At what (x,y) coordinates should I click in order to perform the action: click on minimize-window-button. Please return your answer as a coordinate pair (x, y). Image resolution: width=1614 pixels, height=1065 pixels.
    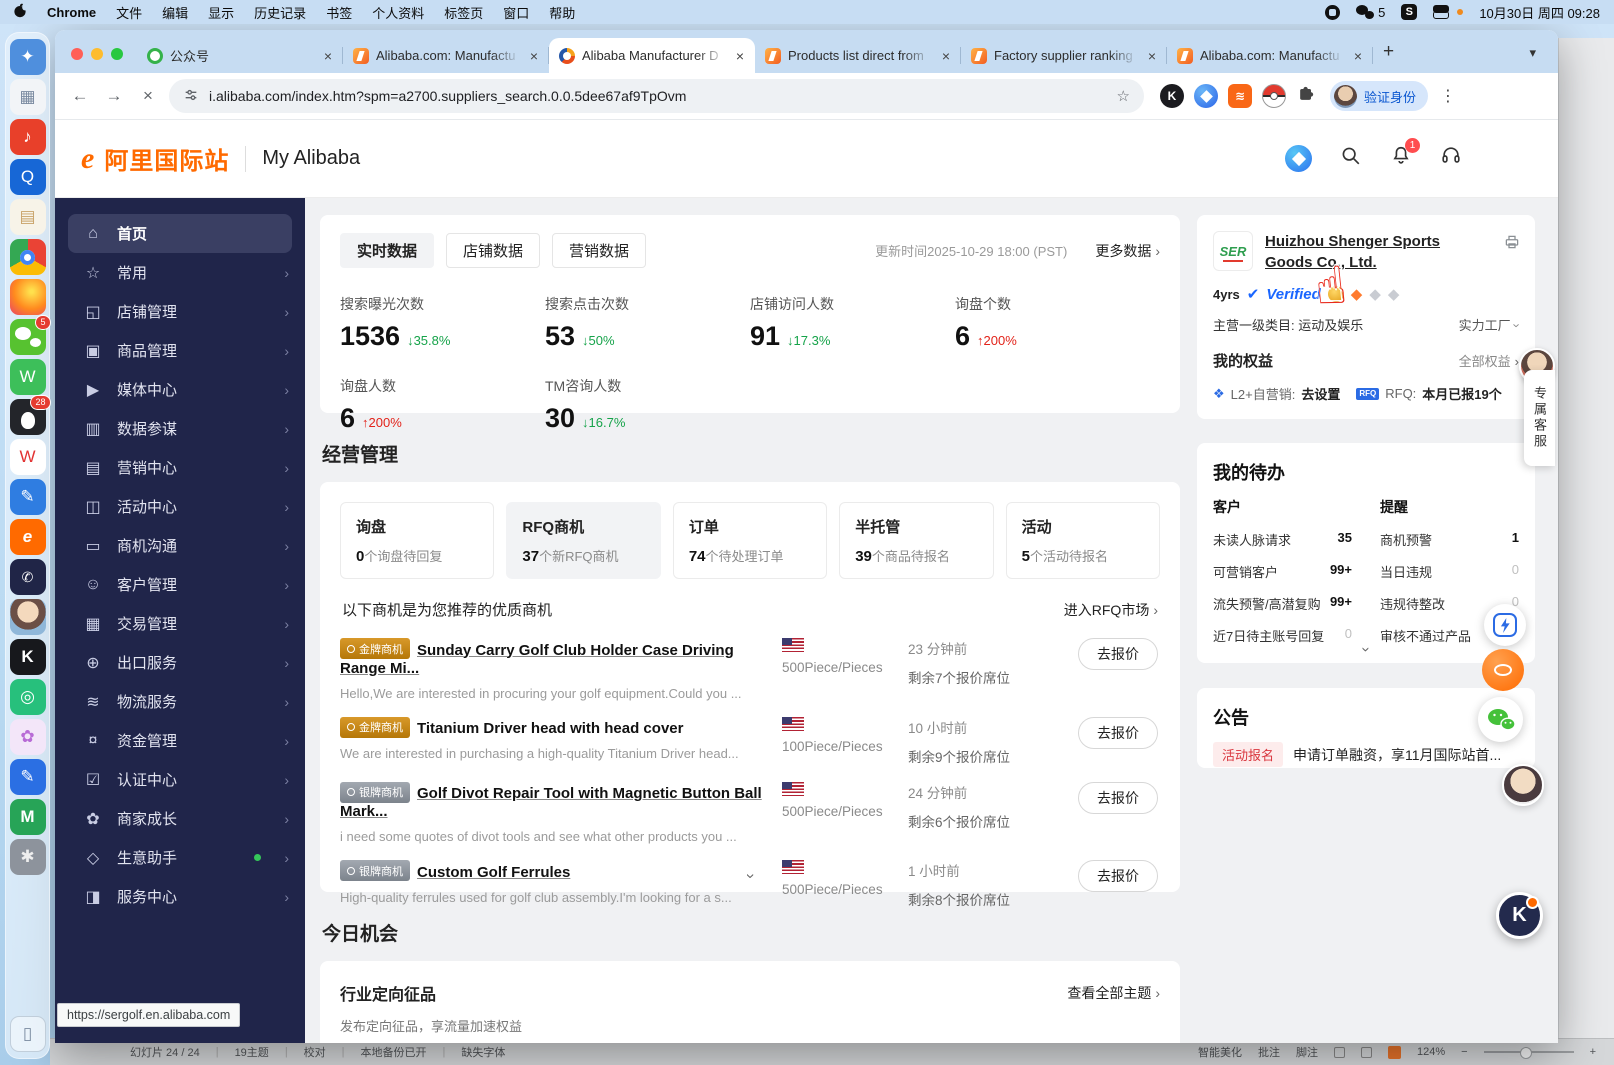
    Looking at the image, I should click on (97, 54).